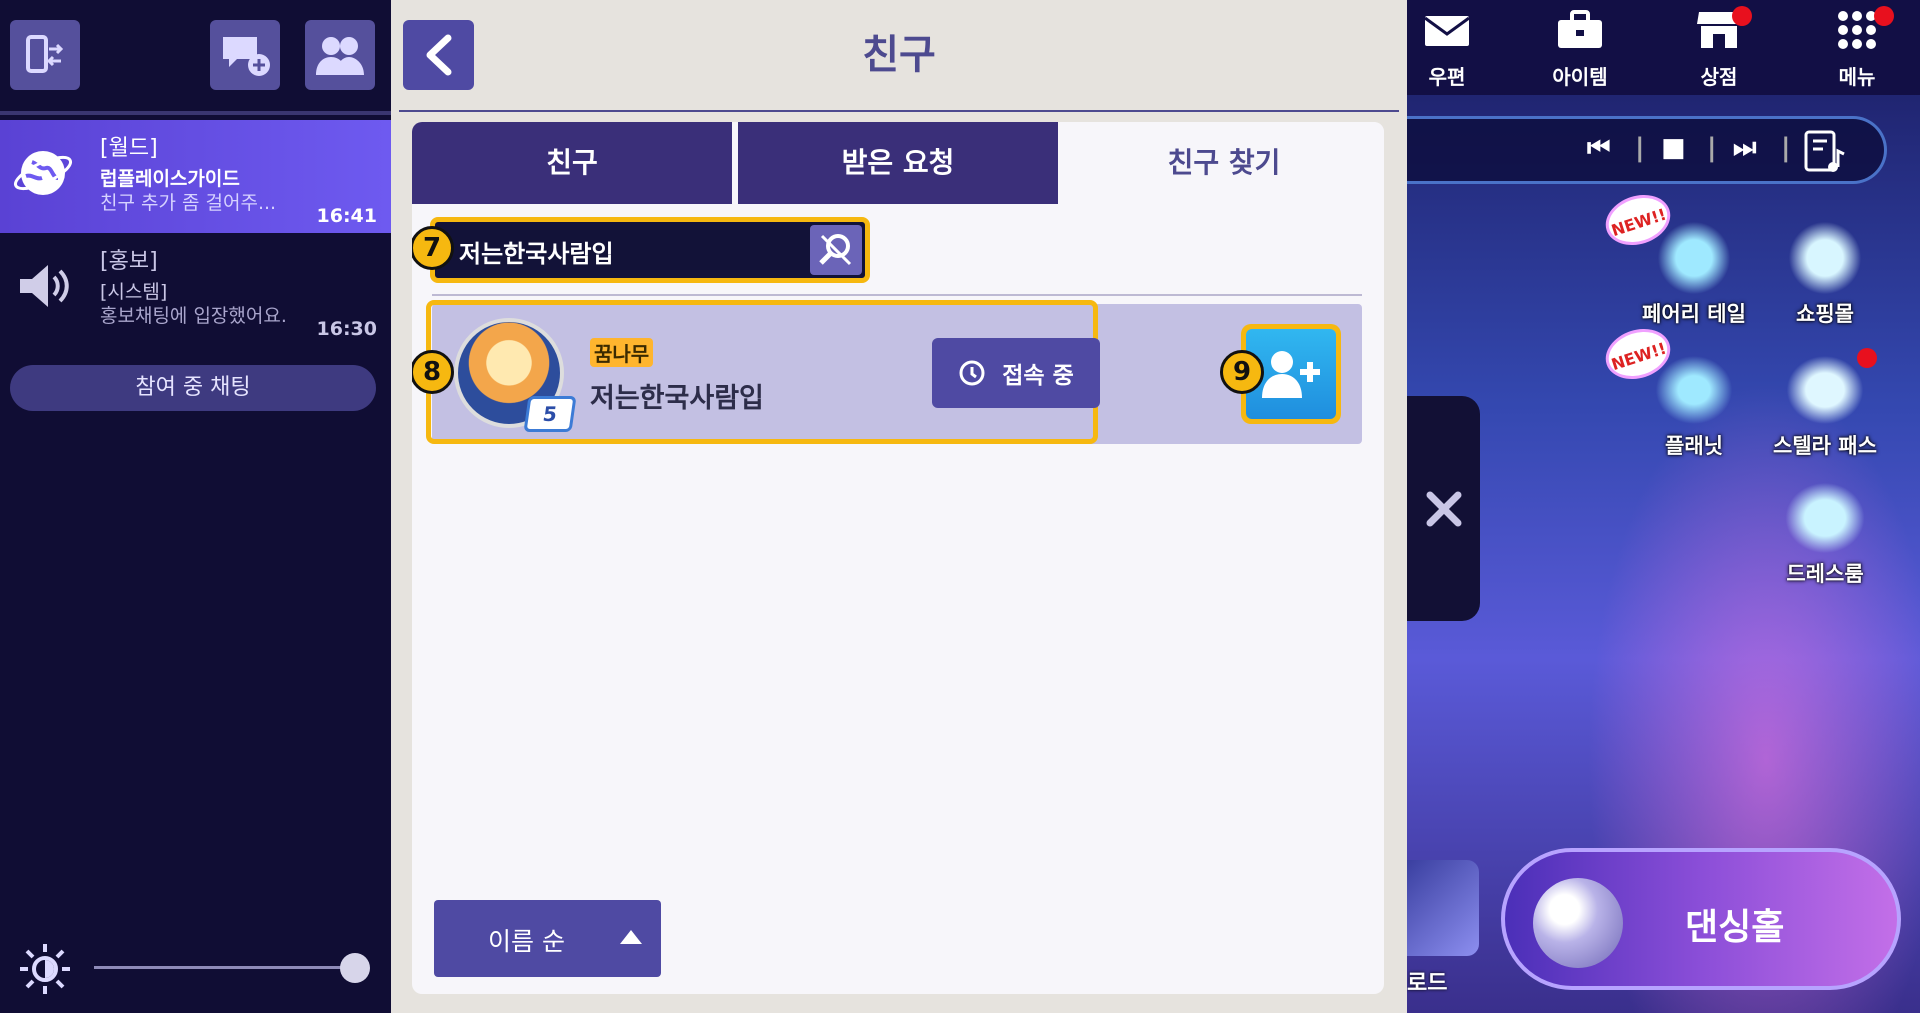 The width and height of the screenshot is (1920, 1013). I want to click on music-player-bar: ⏮ | ■ | ⏭ |, so click(1647, 150).